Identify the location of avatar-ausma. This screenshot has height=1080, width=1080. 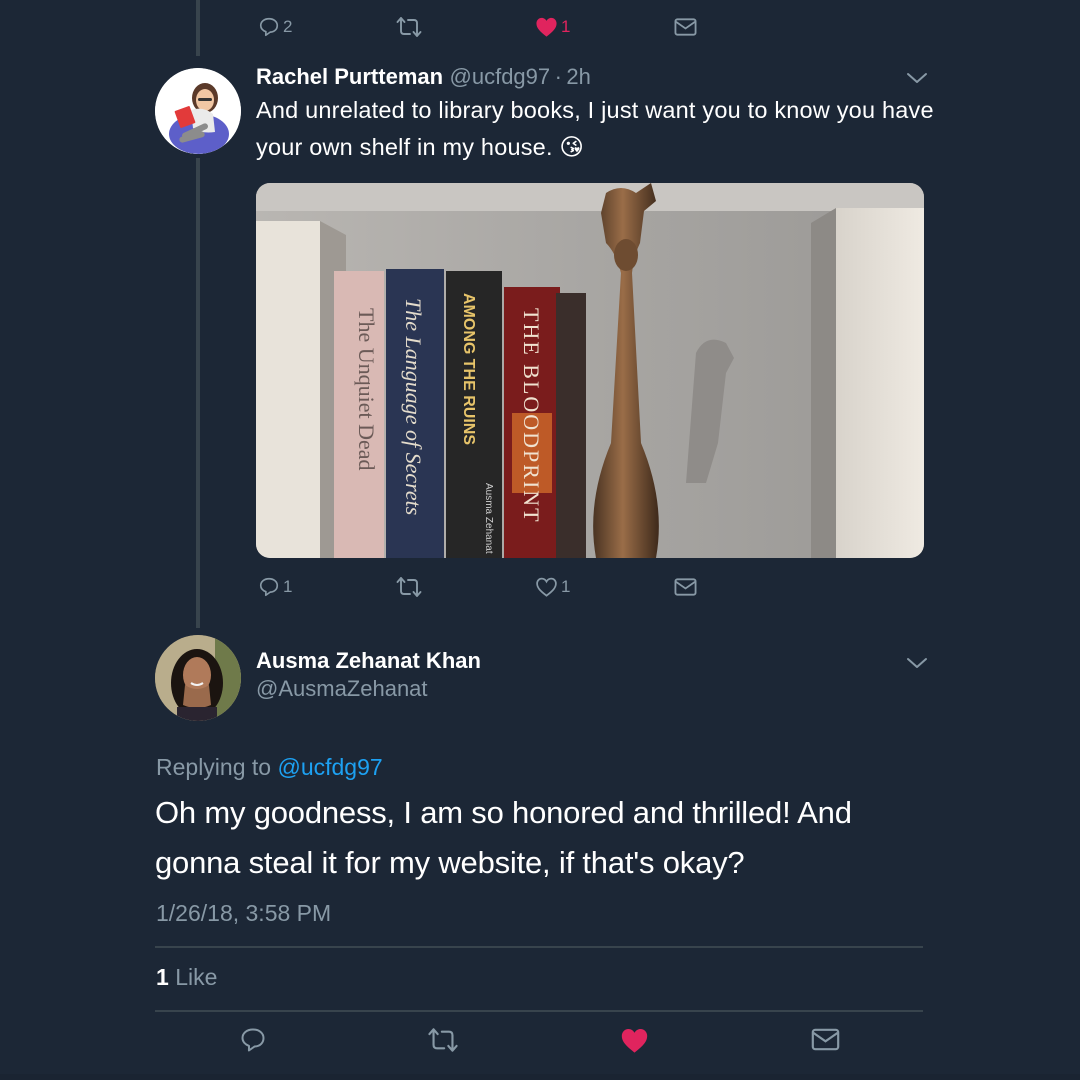
(198, 678).